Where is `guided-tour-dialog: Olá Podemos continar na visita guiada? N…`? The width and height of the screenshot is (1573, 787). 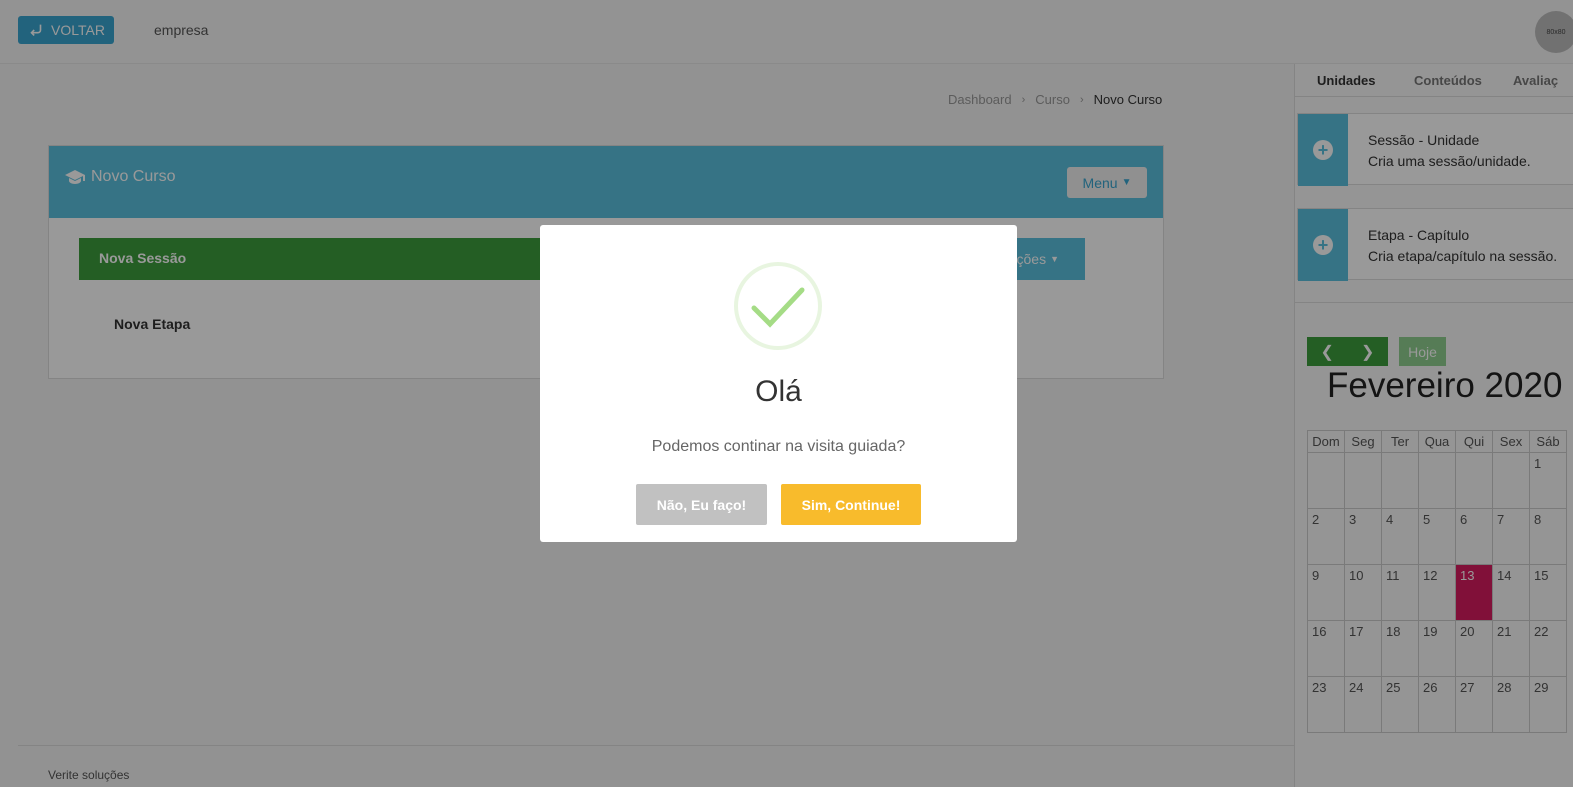
guided-tour-dialog: Olá Podemos continar na visita guiada? N… is located at coordinates (778, 383).